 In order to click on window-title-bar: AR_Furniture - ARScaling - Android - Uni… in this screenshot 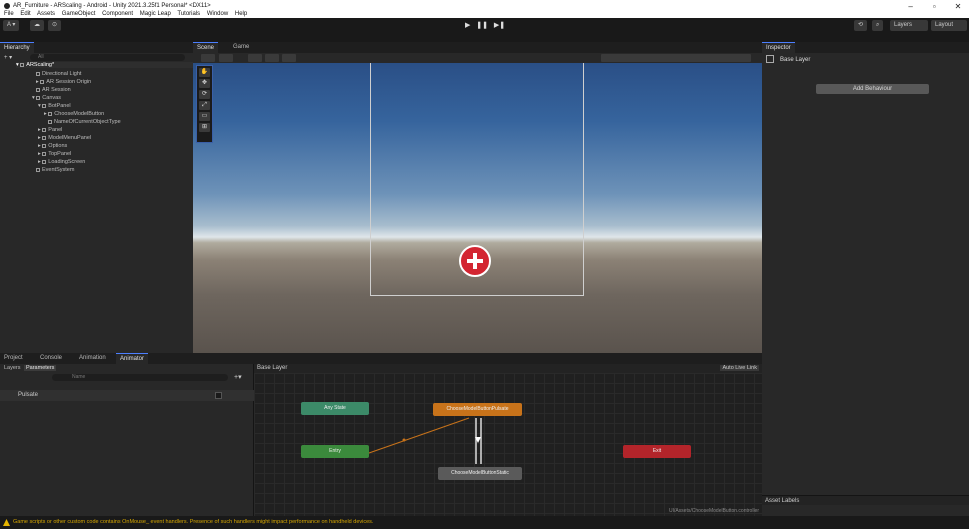, I will do `click(484, 9)`.